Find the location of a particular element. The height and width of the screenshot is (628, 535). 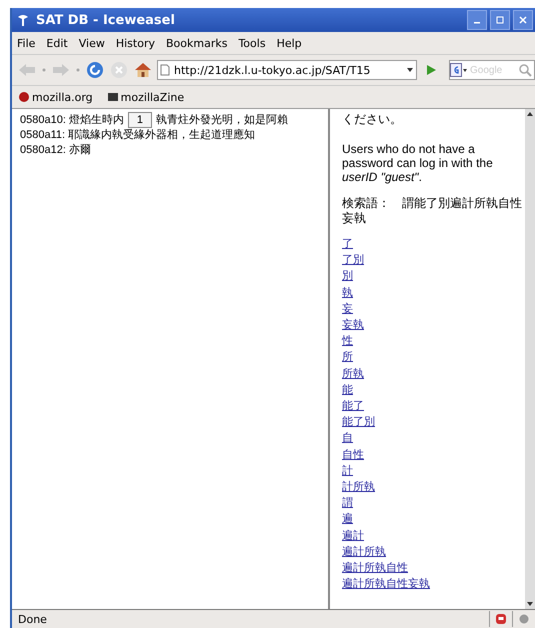

term-link: 所執 is located at coordinates (353, 374).